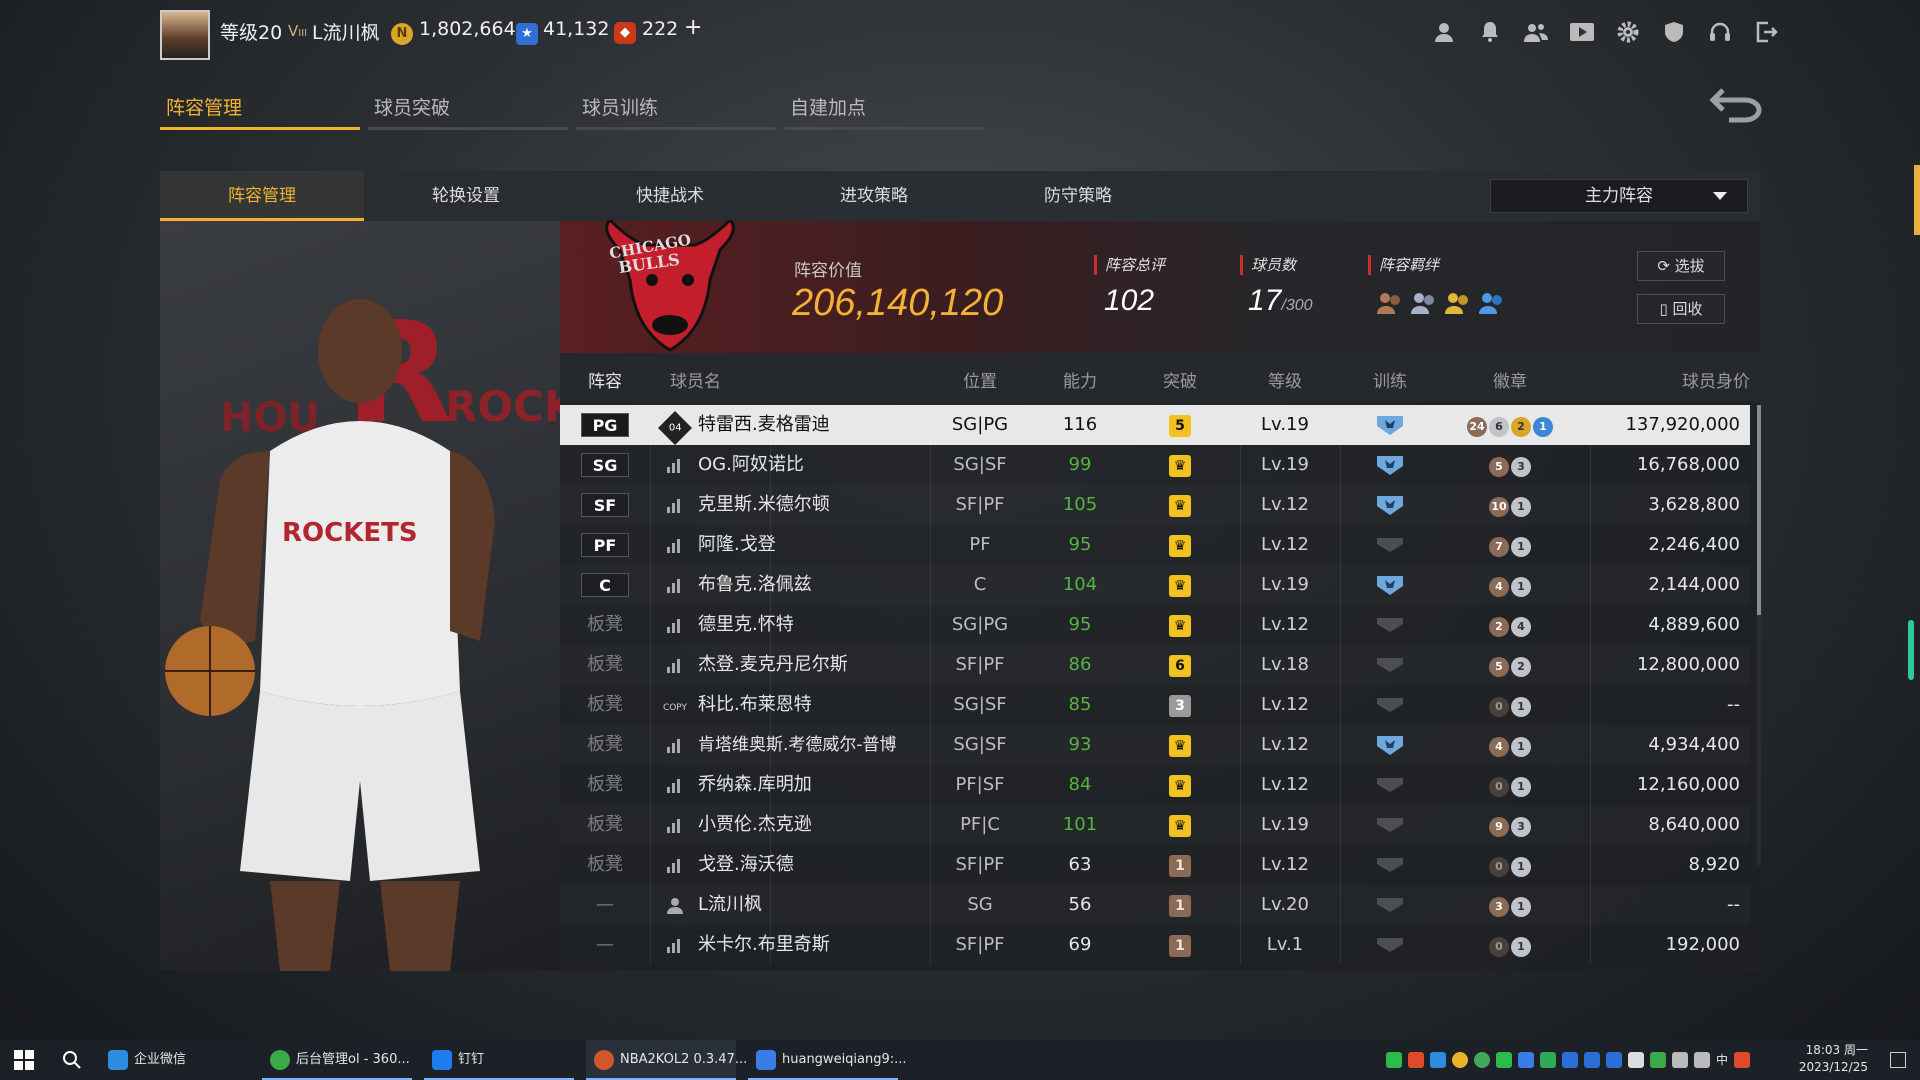 This screenshot has width=1920, height=1080. What do you see at coordinates (1720, 32) in the screenshot?
I see `headset-icon` at bounding box center [1720, 32].